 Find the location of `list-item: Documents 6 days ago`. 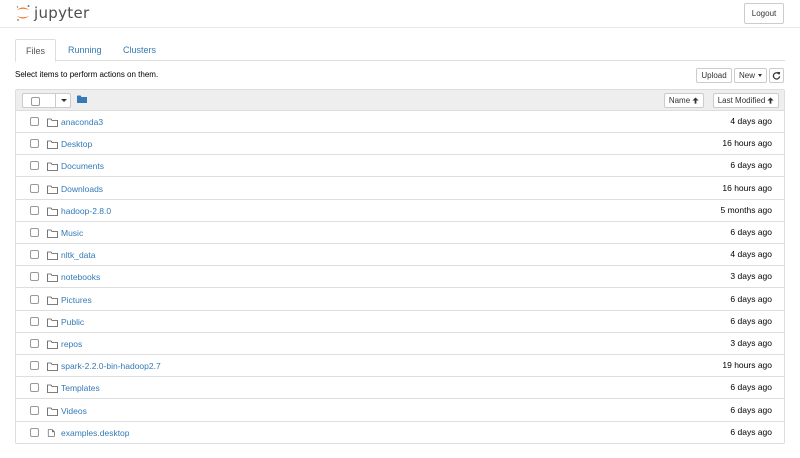

list-item: Documents 6 days ago is located at coordinates (400, 166).